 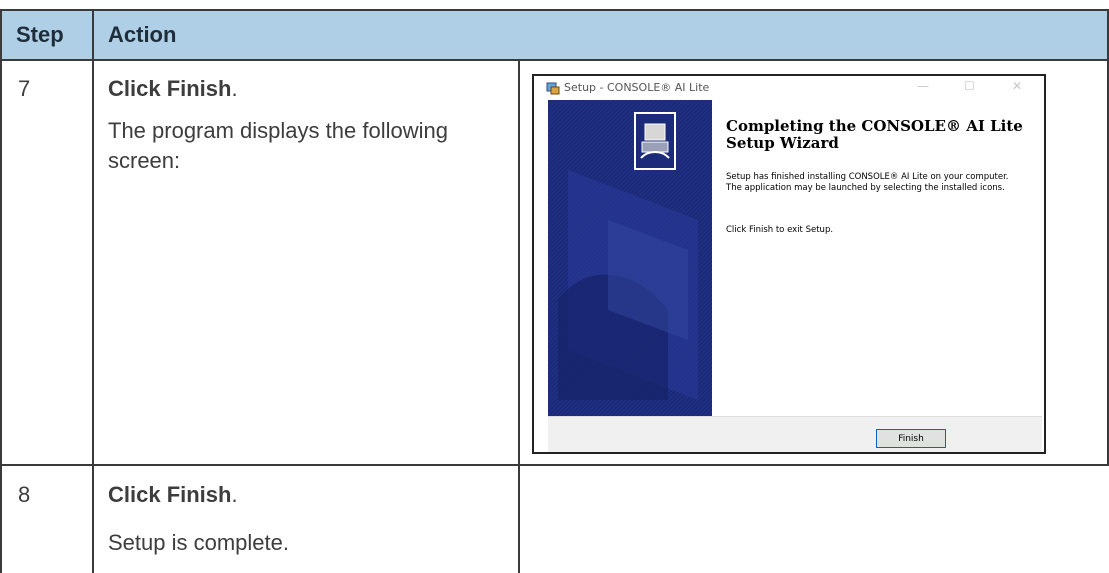 What do you see at coordinates (780, 230) in the screenshot?
I see `wizard-instruction: Click Finish to exit Setup.` at bounding box center [780, 230].